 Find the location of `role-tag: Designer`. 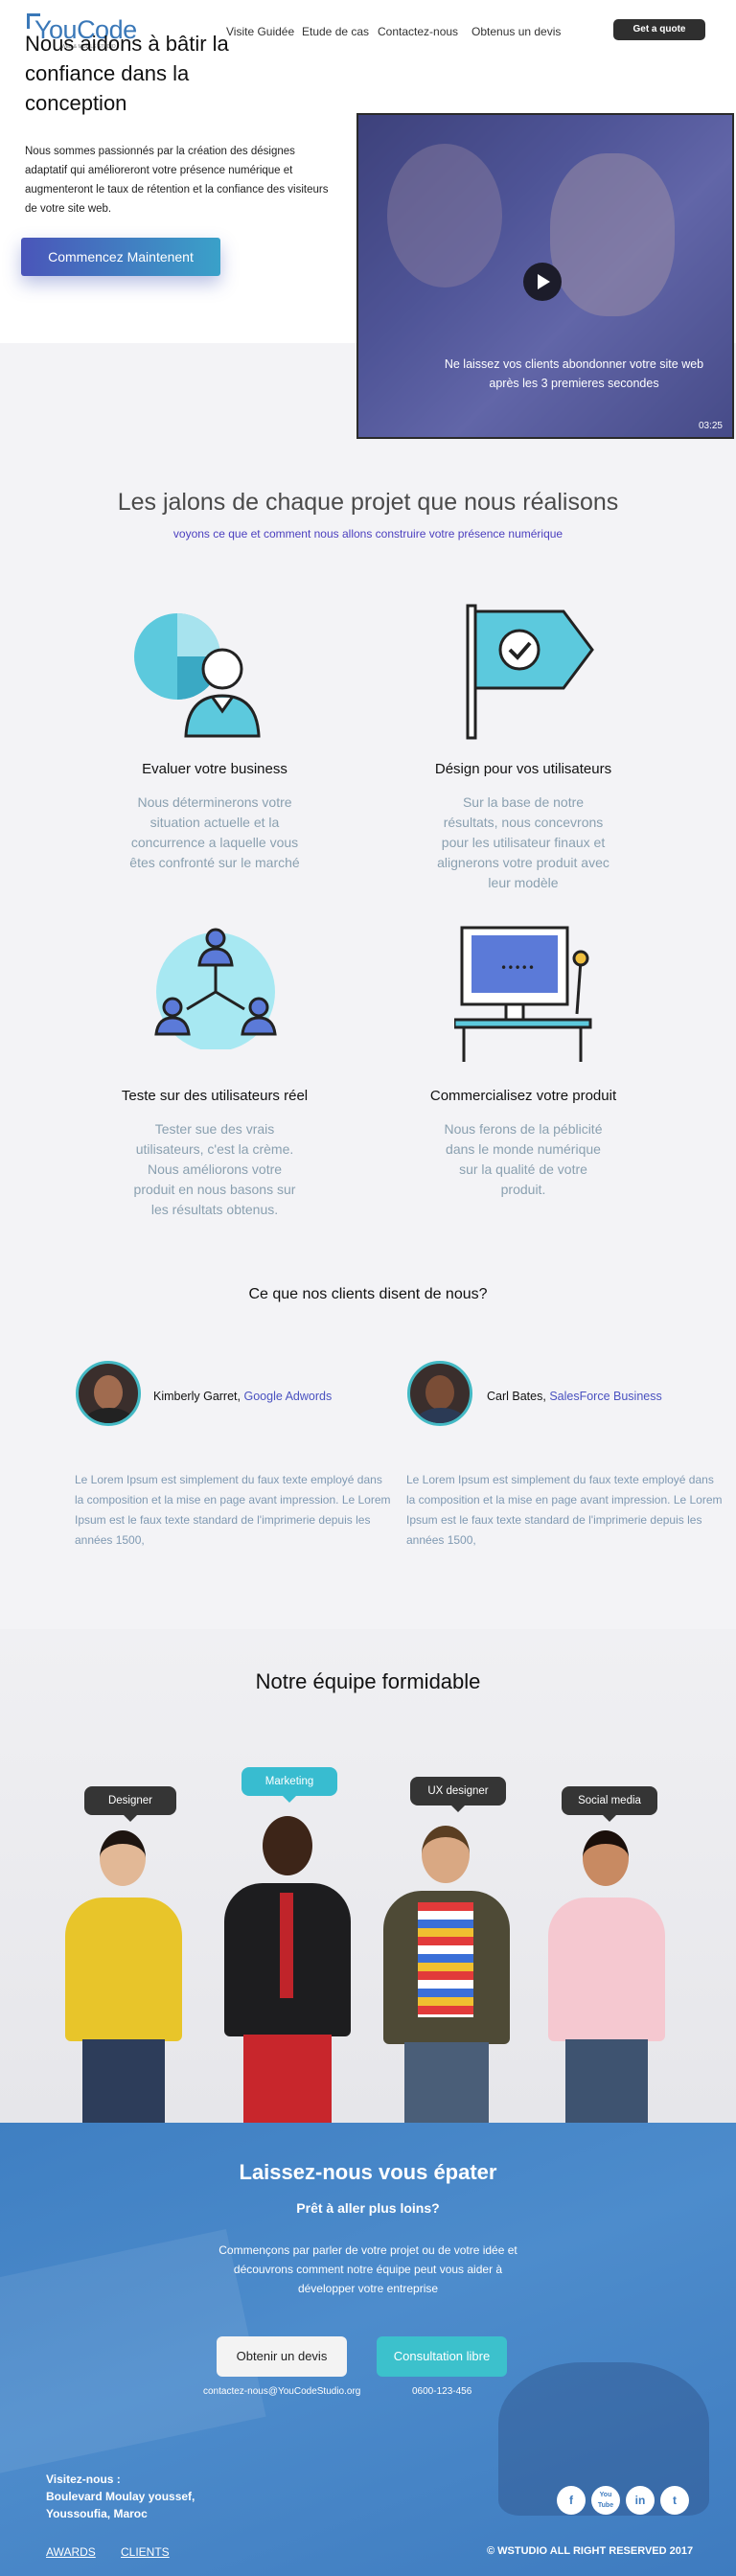

role-tag: Designer is located at coordinates (130, 1804).